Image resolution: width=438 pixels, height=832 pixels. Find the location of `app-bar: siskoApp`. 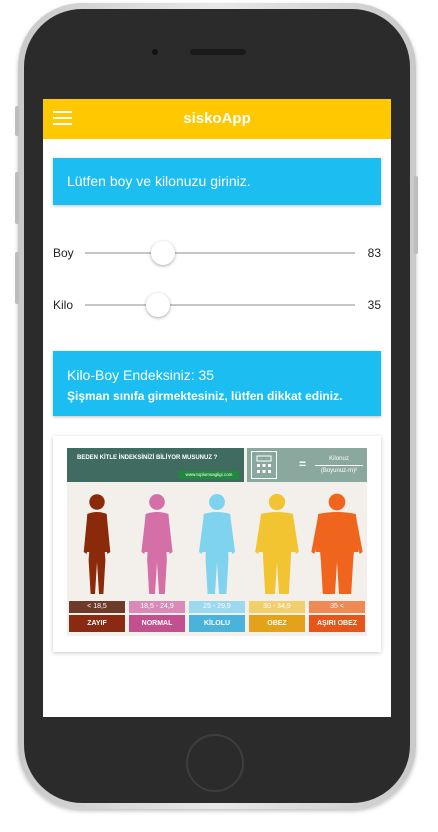

app-bar: siskoApp is located at coordinates (217, 119).